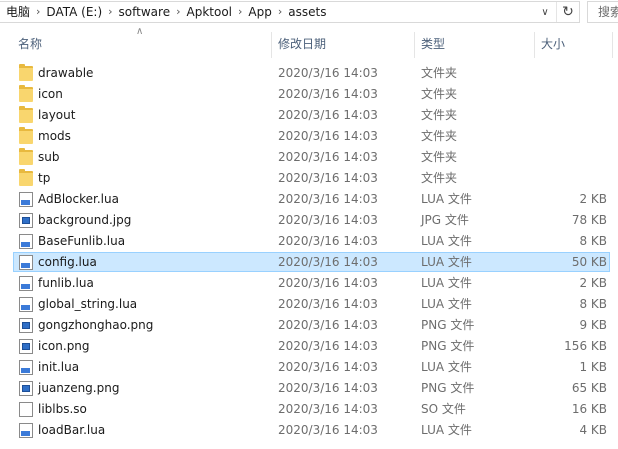 Image resolution: width=618 pixels, height=449 pixels. Describe the element at coordinates (259, 12) in the screenshot. I see `breadcrumb-app: App` at that location.